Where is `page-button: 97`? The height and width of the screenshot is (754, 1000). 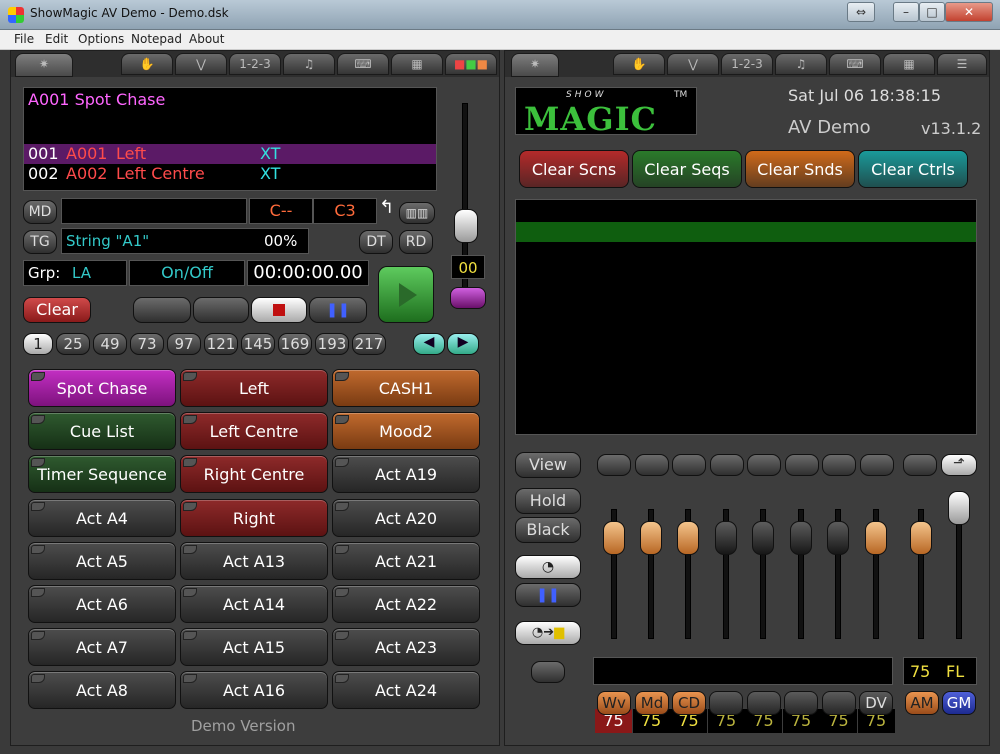 page-button: 97 is located at coordinates (184, 344).